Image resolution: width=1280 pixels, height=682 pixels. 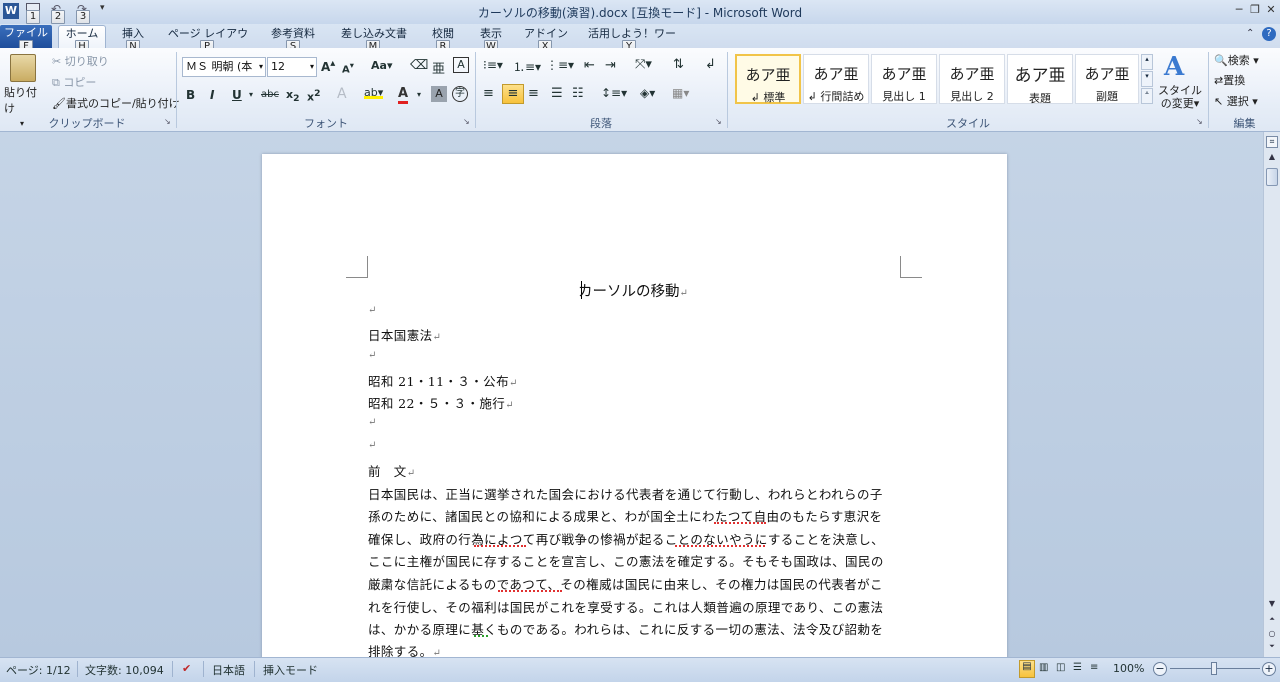 I want to click on text-effects-icon: A, so click(x=342, y=94).